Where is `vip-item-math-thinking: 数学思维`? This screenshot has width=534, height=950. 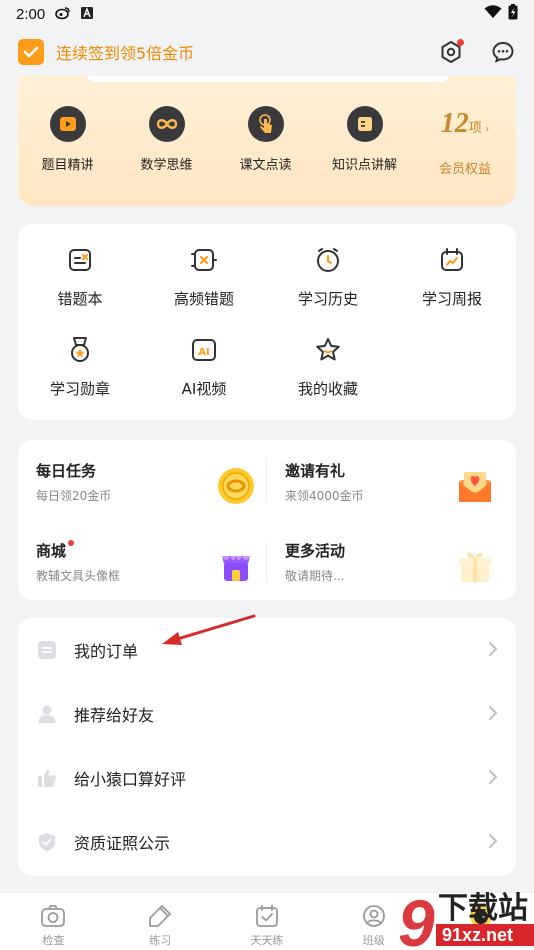
vip-item-math-thinking: 数学思维 is located at coordinates (166, 141).